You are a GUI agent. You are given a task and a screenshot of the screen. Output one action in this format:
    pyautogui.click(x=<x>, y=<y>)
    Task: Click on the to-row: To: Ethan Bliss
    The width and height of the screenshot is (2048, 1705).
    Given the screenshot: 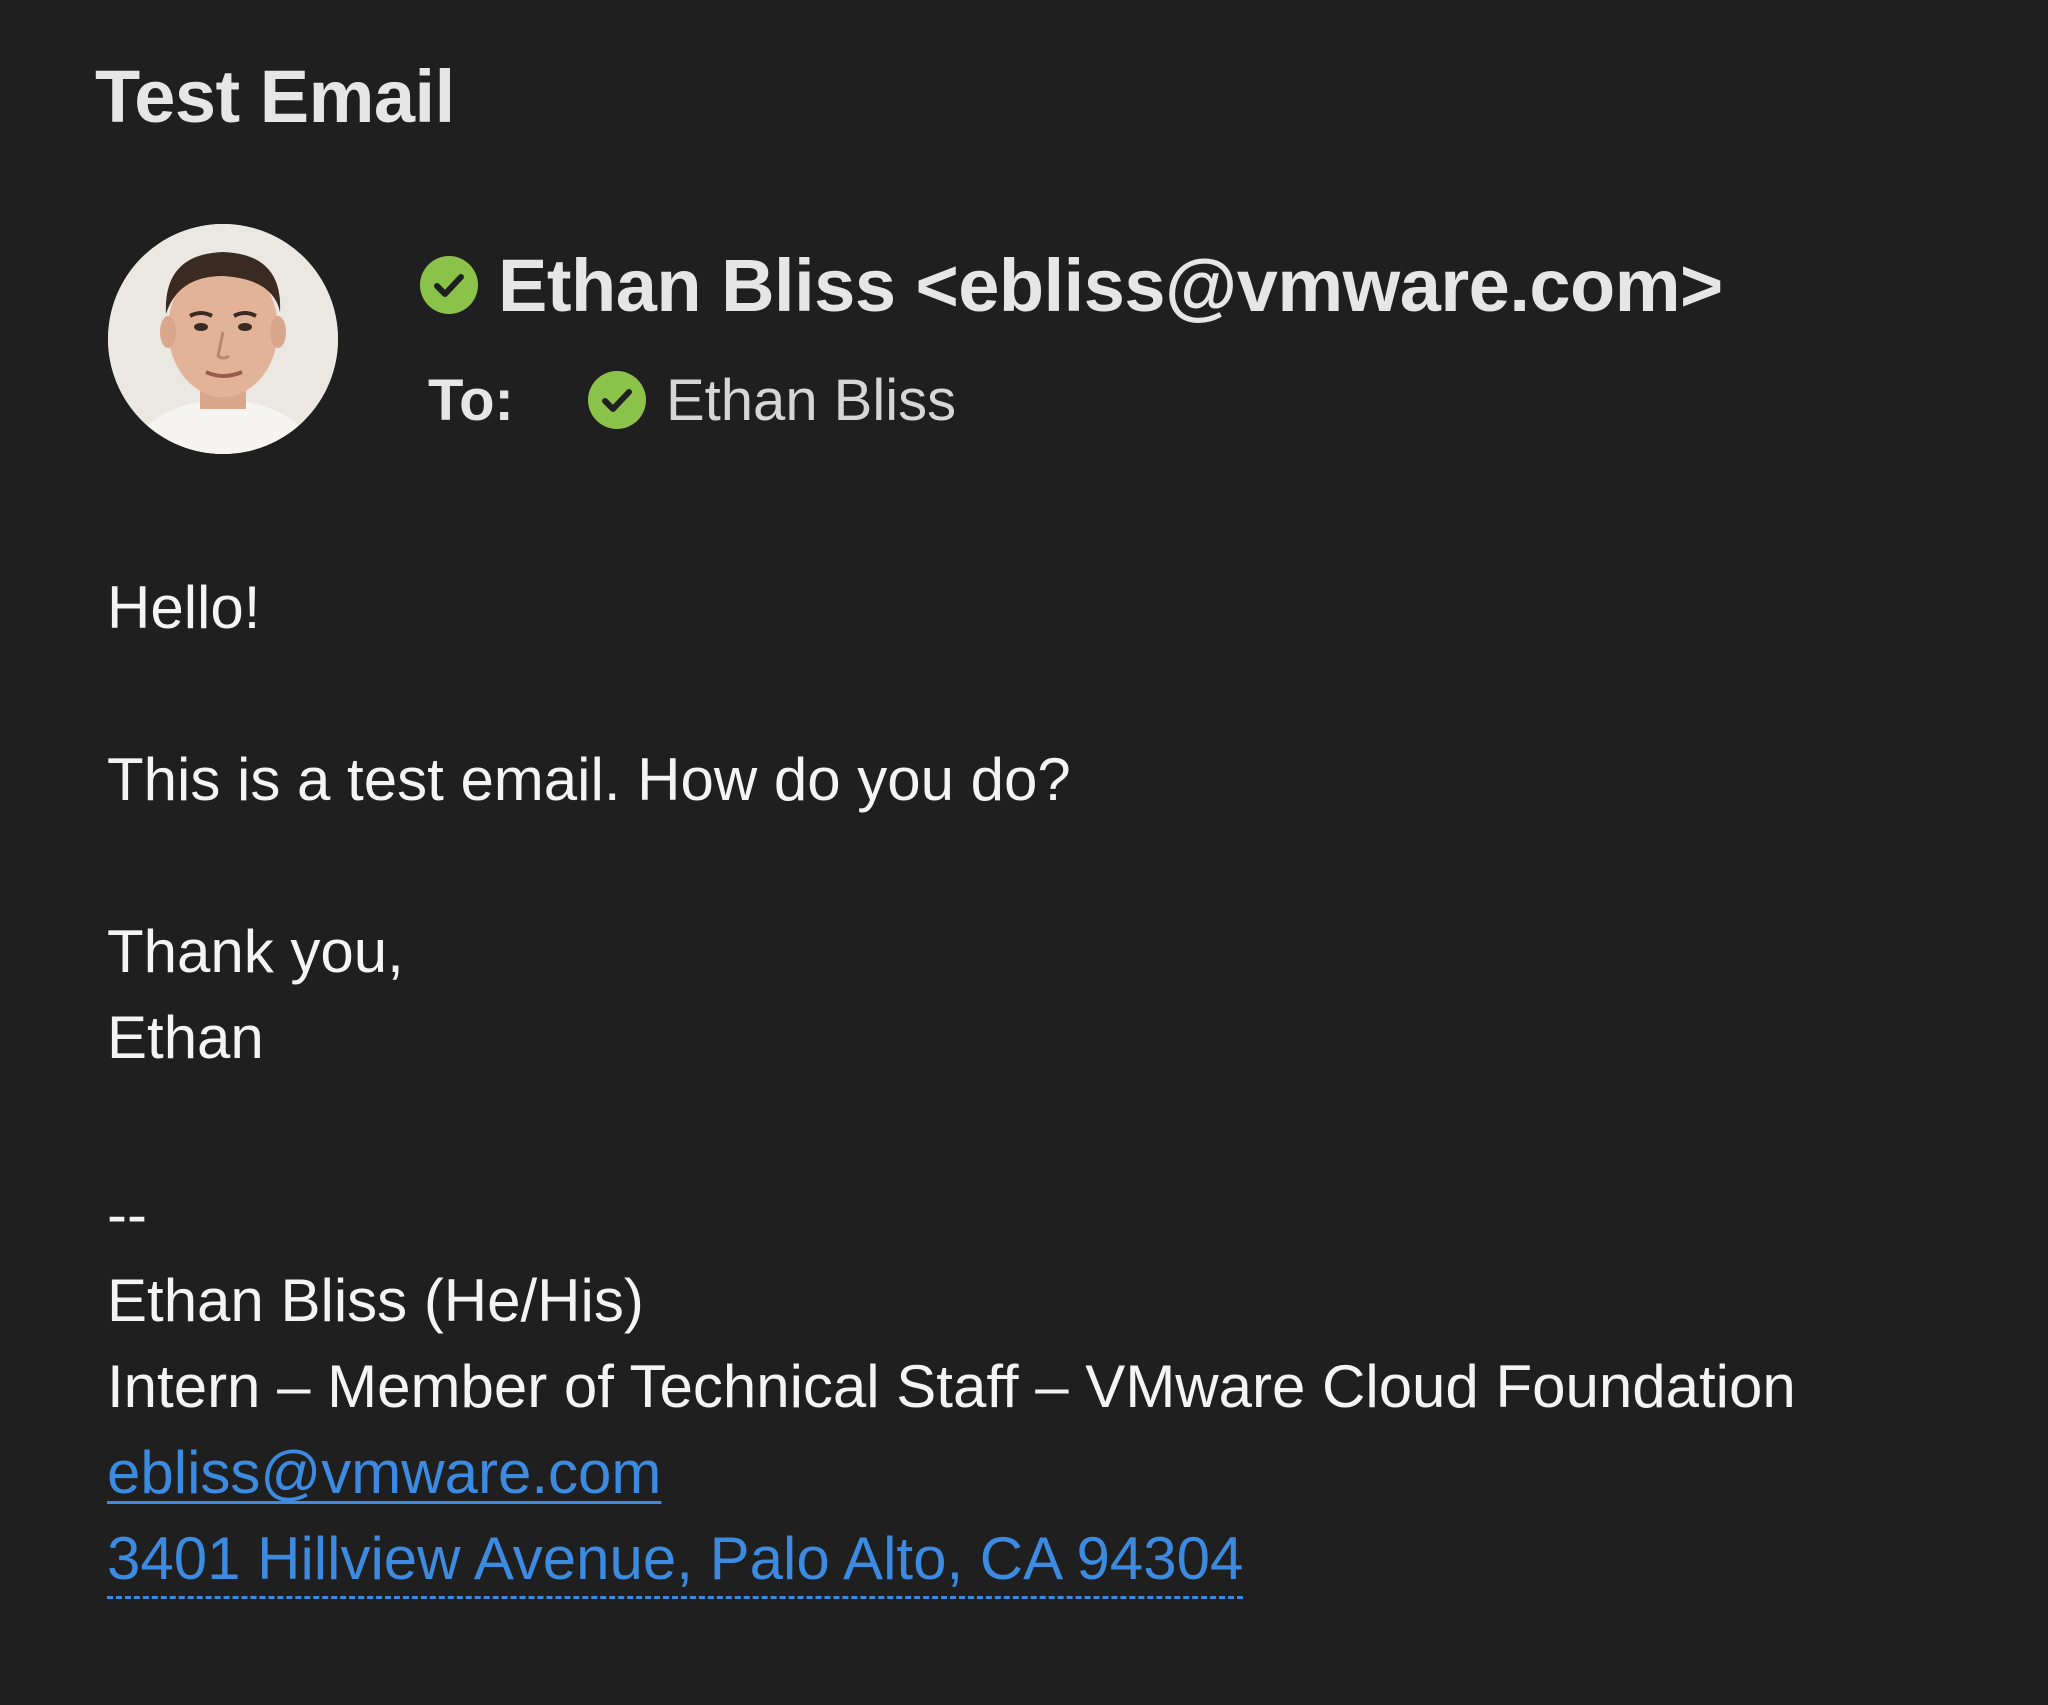 What is the action you would take?
    pyautogui.click(x=692, y=400)
    